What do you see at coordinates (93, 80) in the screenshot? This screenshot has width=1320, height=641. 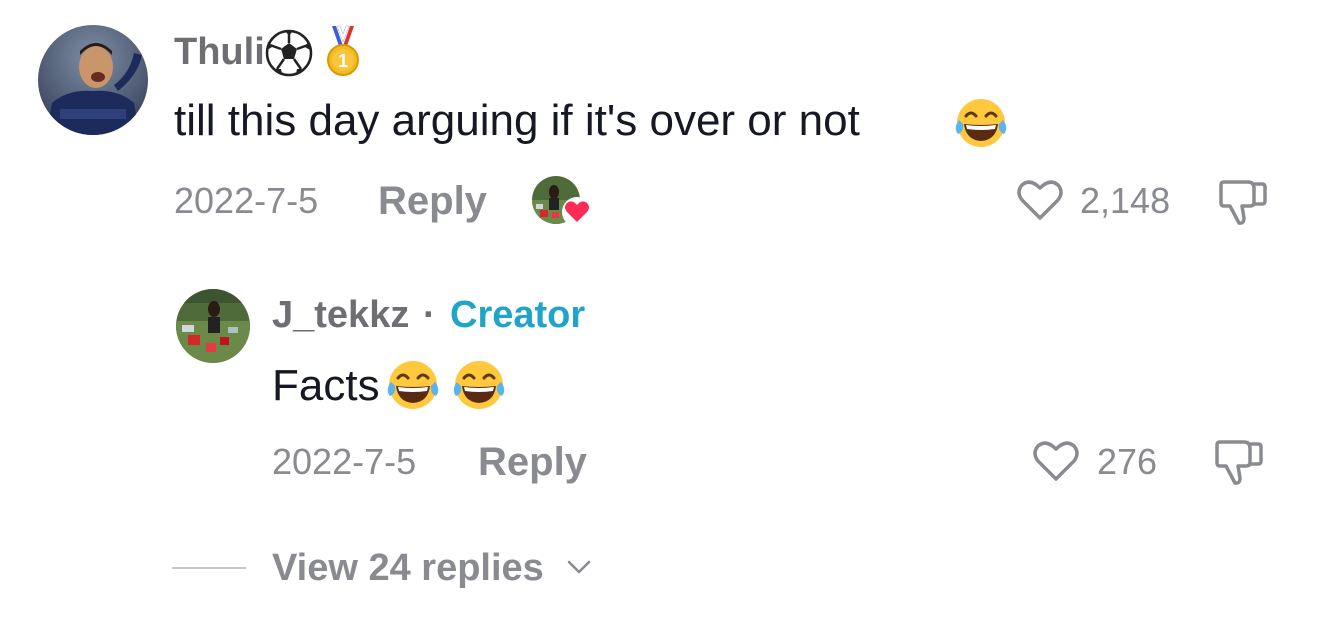 I see `avatar` at bounding box center [93, 80].